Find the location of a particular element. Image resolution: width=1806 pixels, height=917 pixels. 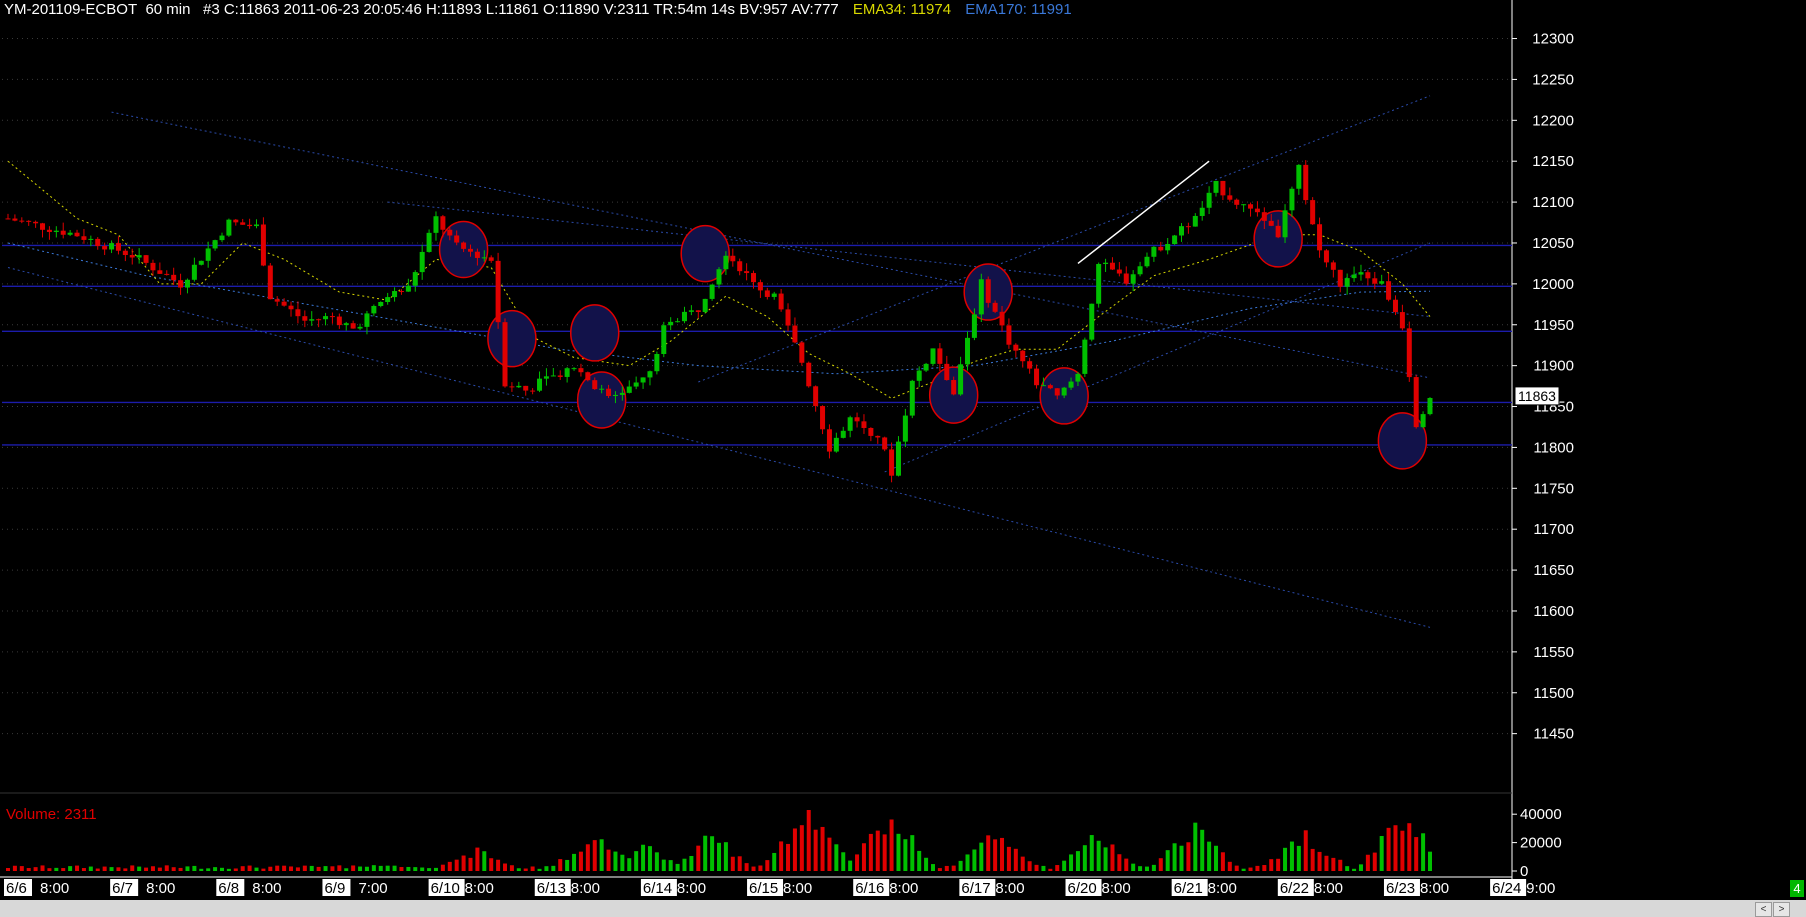

date-label: 6/8 is located at coordinates (228, 888).